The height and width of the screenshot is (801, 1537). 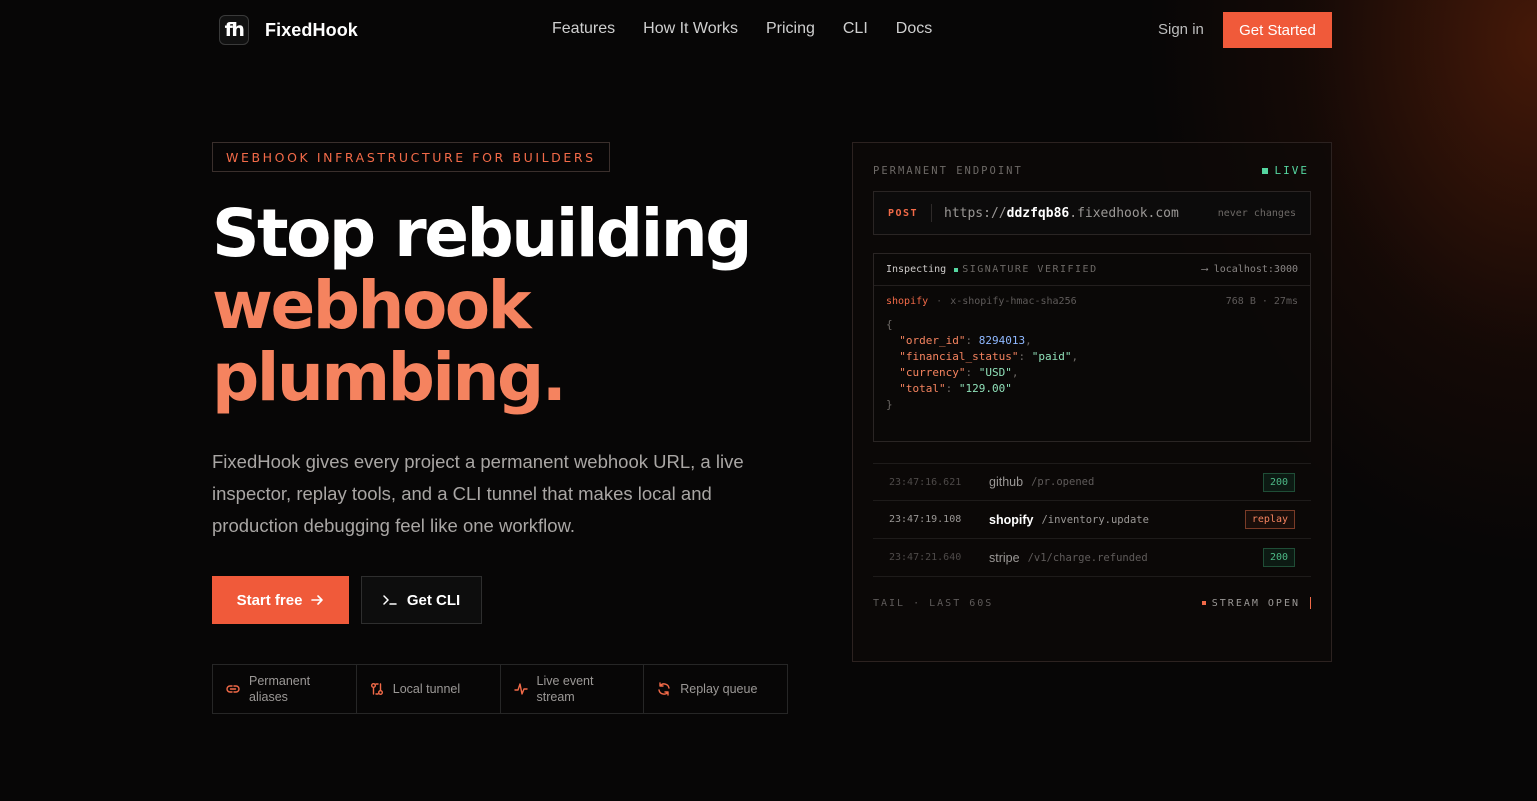 I want to click on verified-dot-icon, so click(x=956, y=269).